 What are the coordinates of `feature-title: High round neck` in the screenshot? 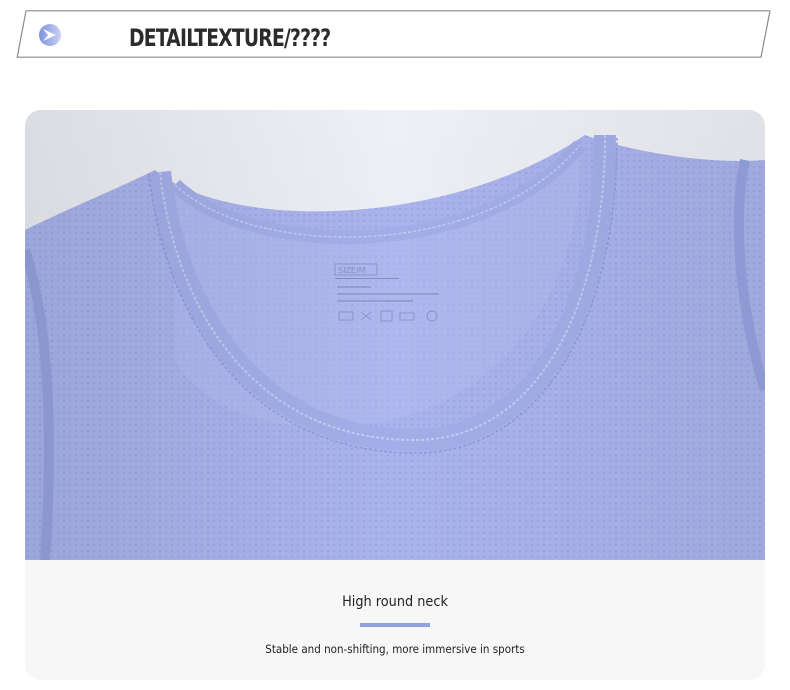 It's located at (395, 602).